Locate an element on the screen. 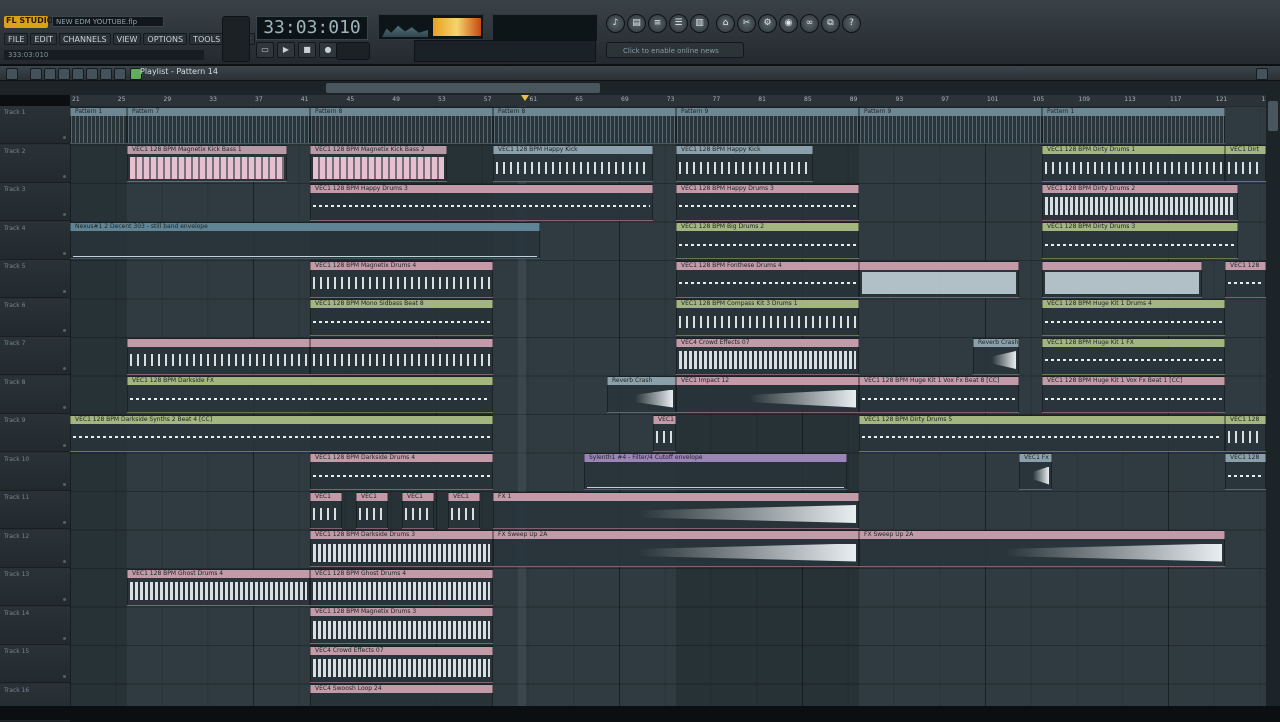 The image size is (1280, 722). track-header: Track 14 is located at coordinates (35, 625).